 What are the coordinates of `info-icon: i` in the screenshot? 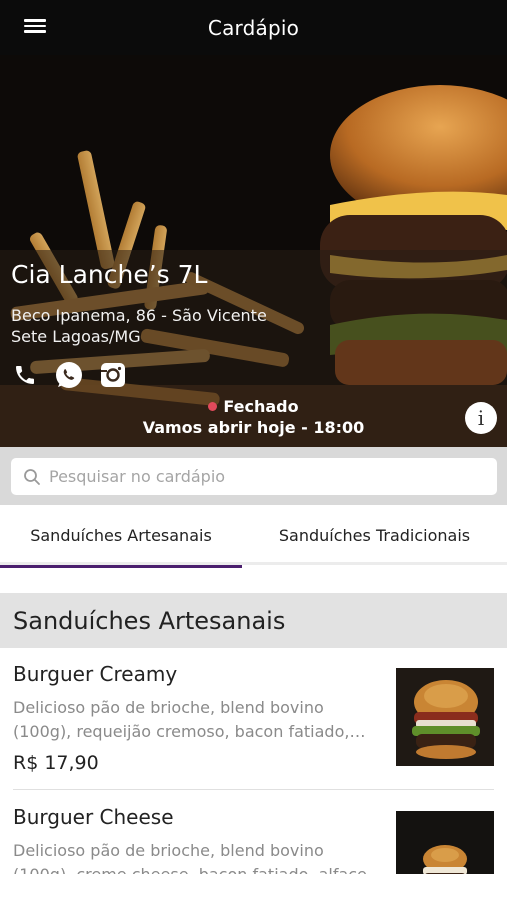 It's located at (481, 418).